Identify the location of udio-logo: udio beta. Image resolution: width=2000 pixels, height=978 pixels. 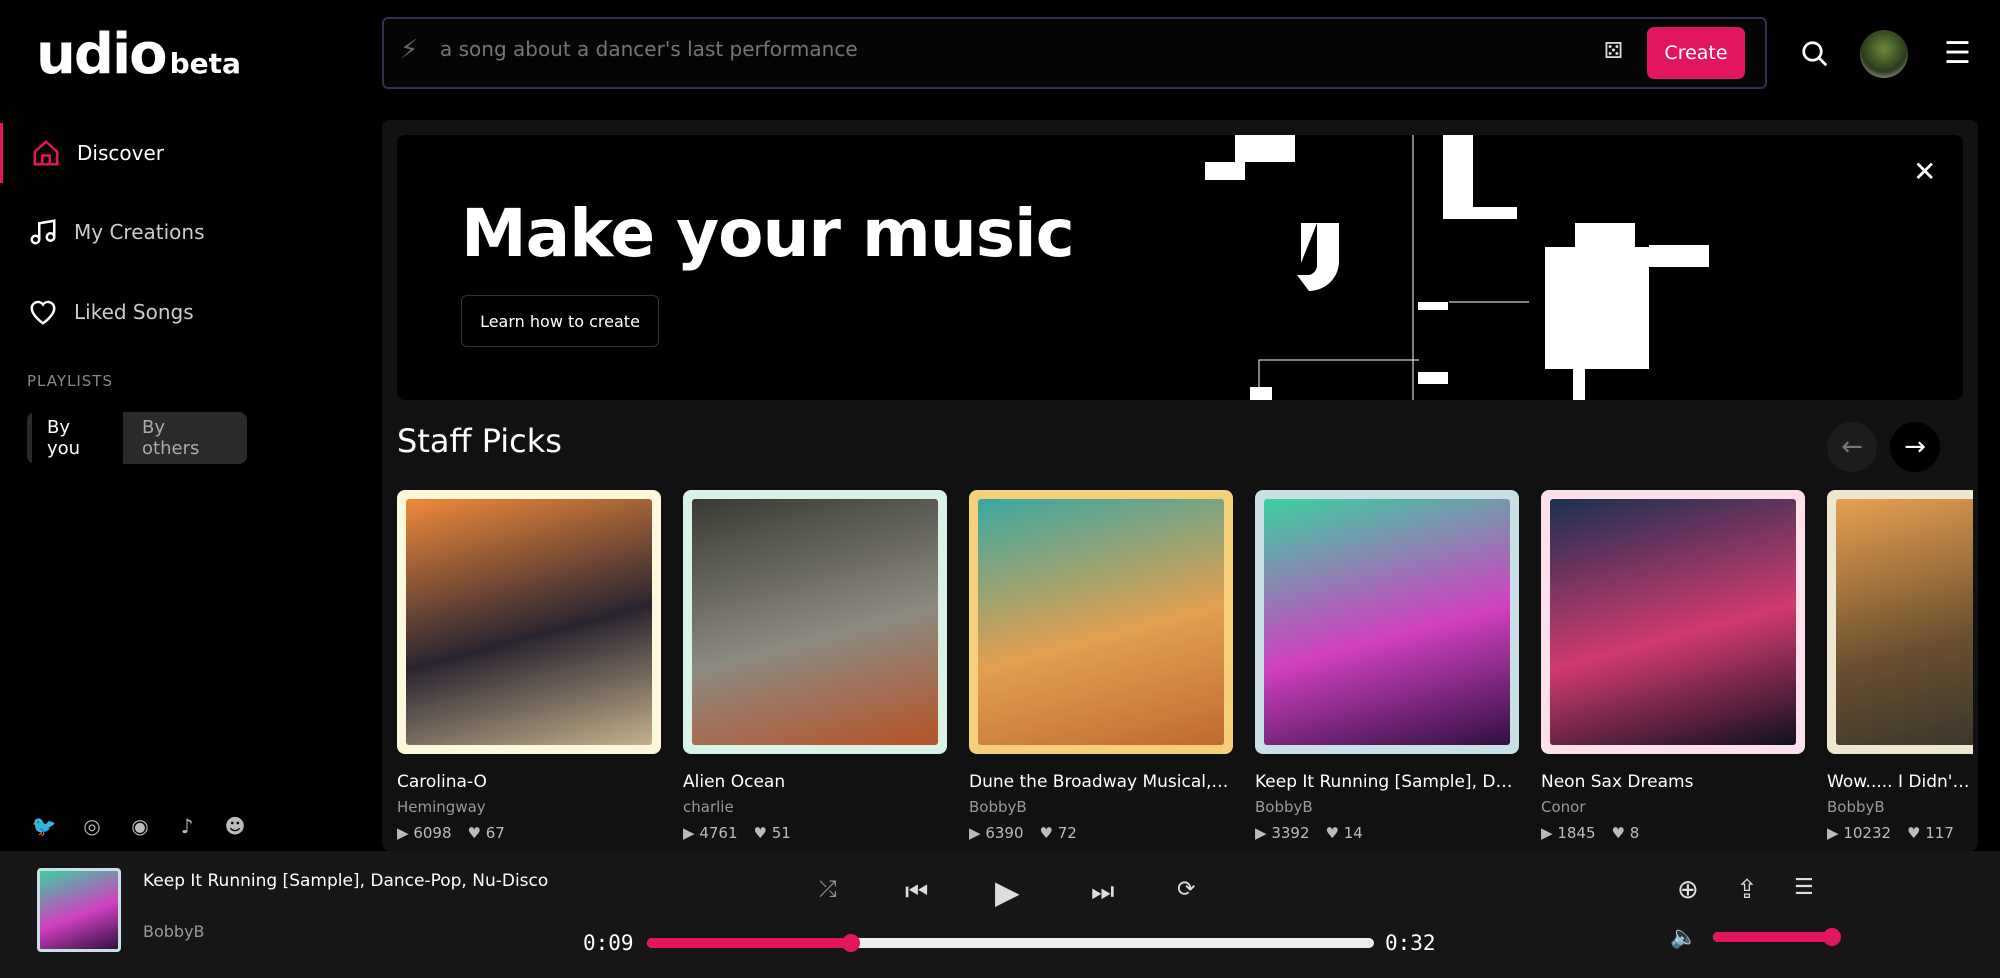
(138, 54).